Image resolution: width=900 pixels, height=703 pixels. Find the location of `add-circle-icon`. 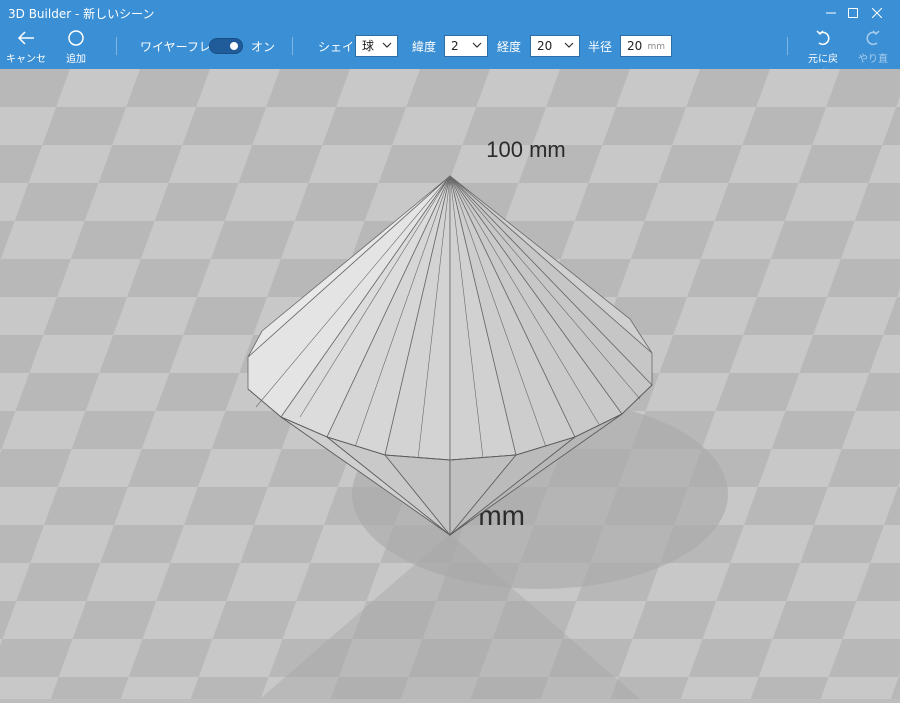

add-circle-icon is located at coordinates (76, 38).